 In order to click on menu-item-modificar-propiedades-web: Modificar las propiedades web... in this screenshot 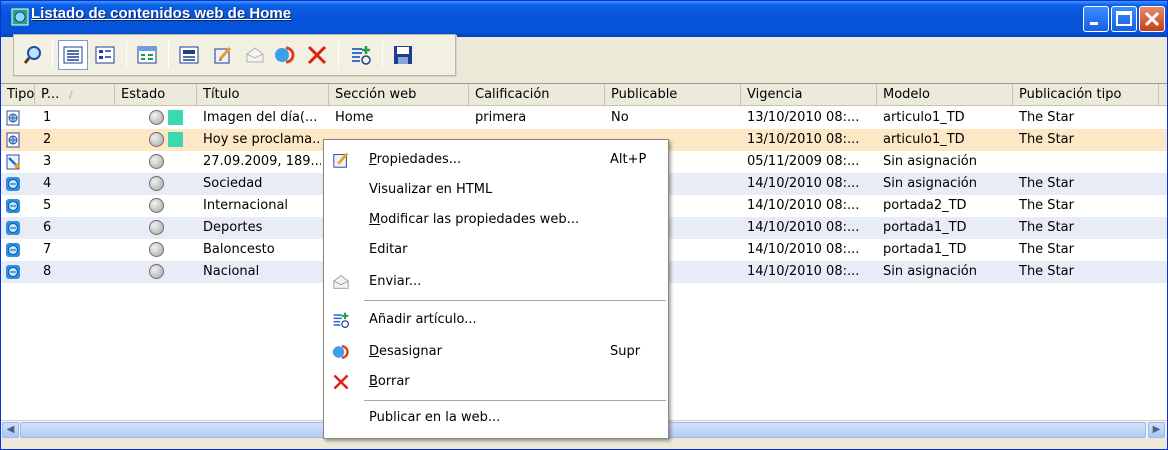, I will do `click(496, 220)`.